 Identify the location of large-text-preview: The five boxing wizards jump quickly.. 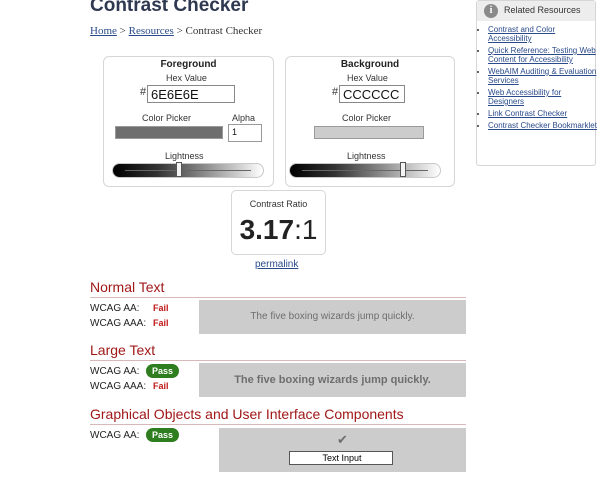
(332, 380).